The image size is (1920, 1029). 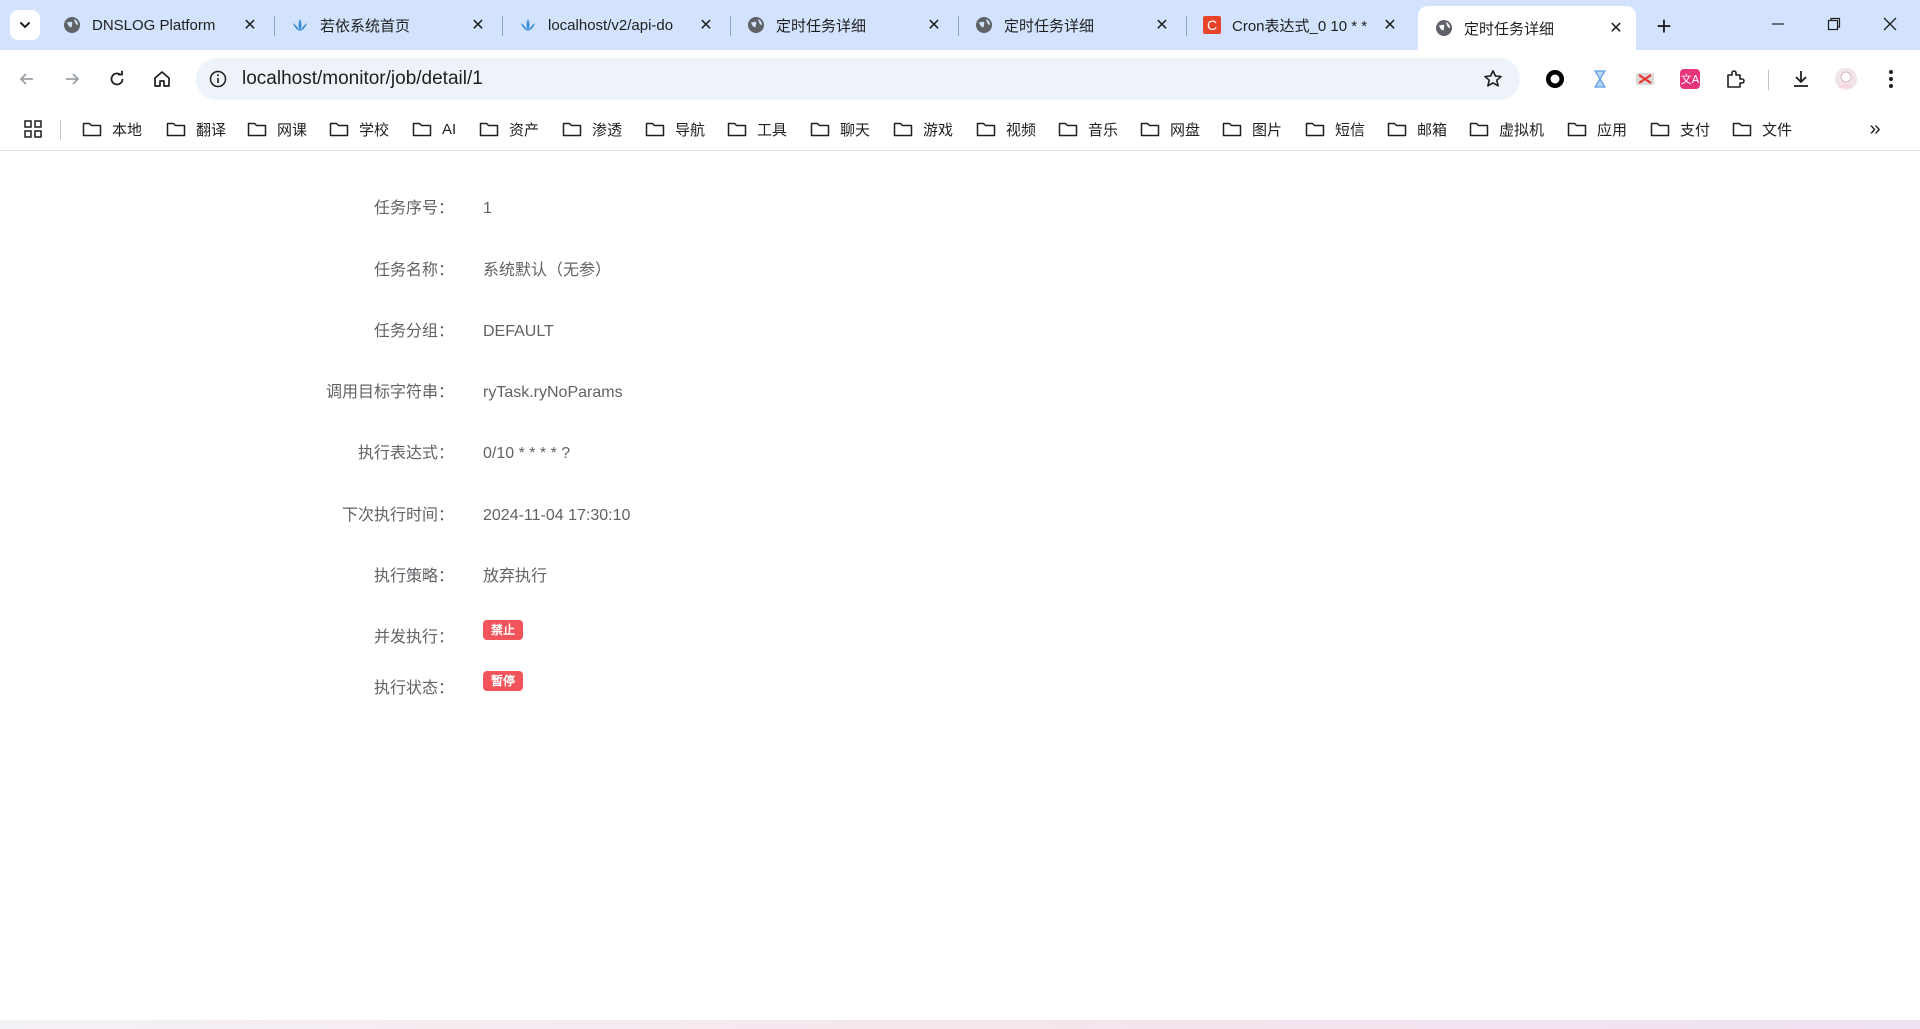 I want to click on bookmark-star-icon, so click(x=1493, y=79).